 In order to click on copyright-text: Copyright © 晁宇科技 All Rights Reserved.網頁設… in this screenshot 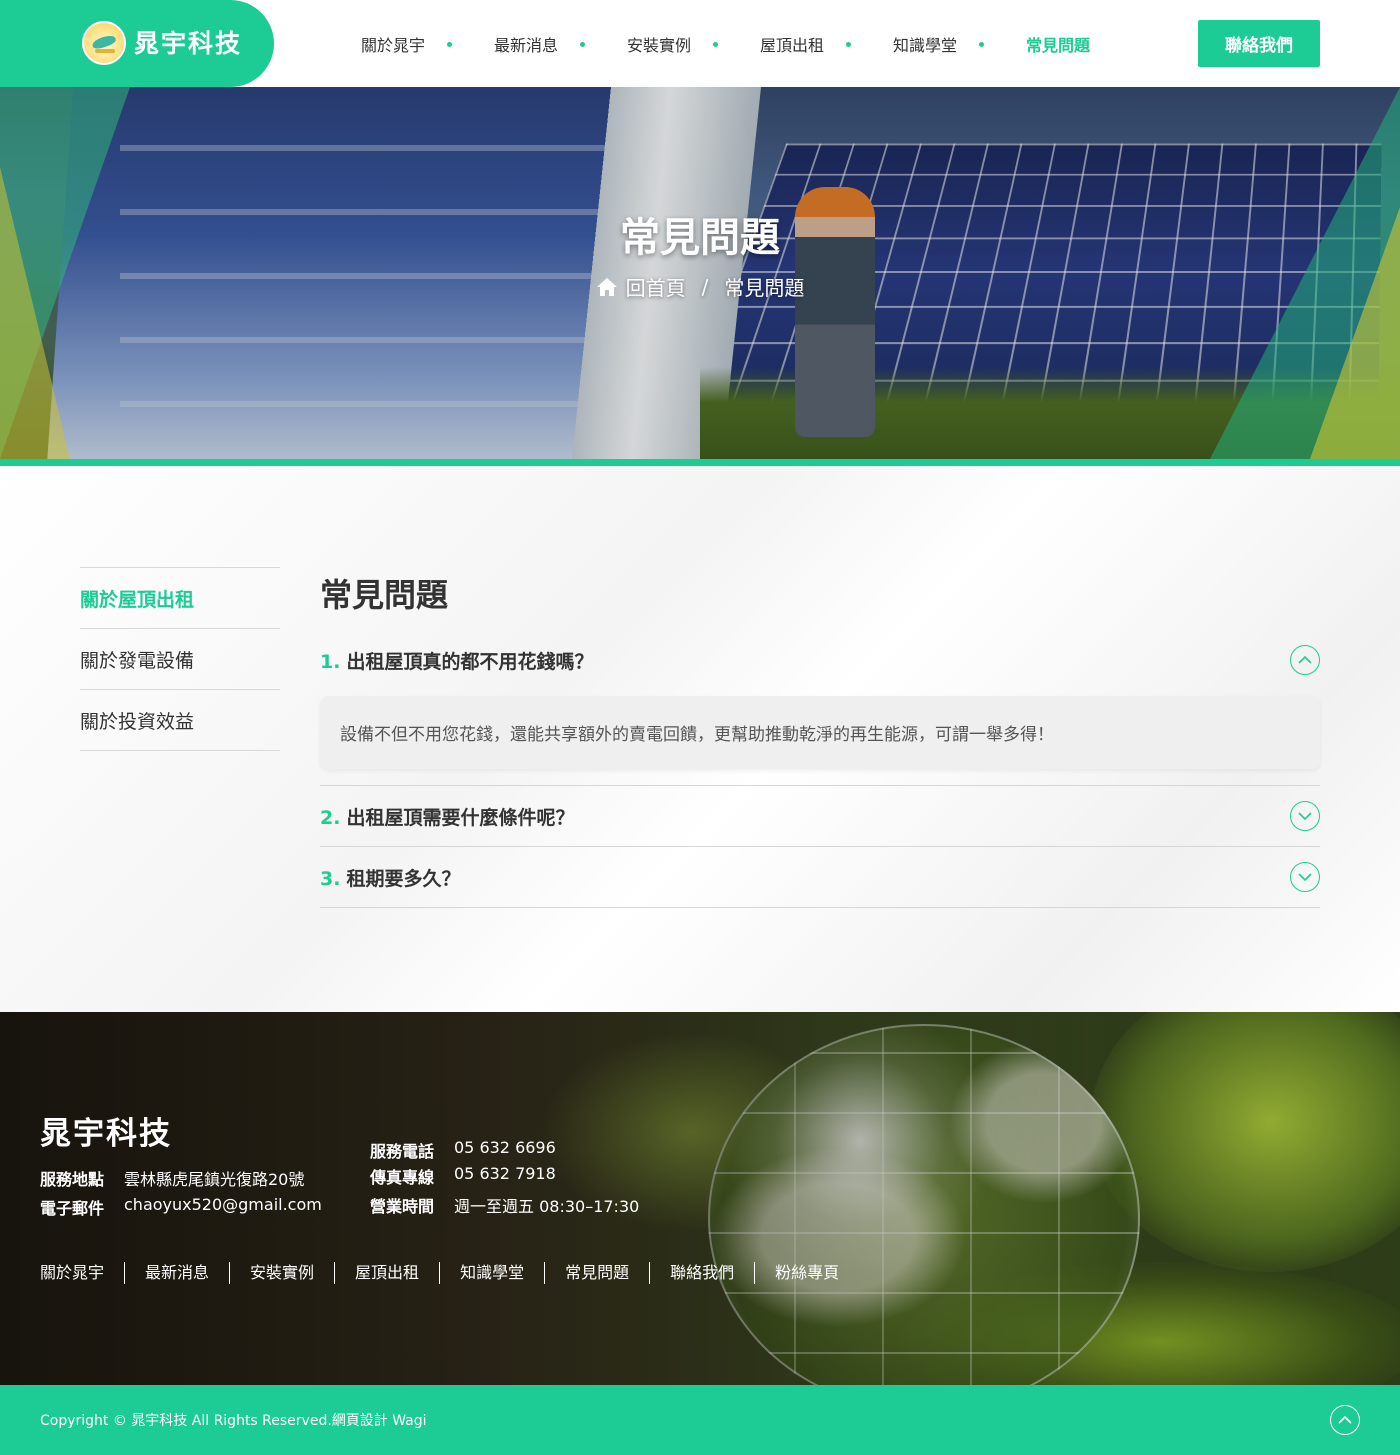, I will do `click(233, 1420)`.